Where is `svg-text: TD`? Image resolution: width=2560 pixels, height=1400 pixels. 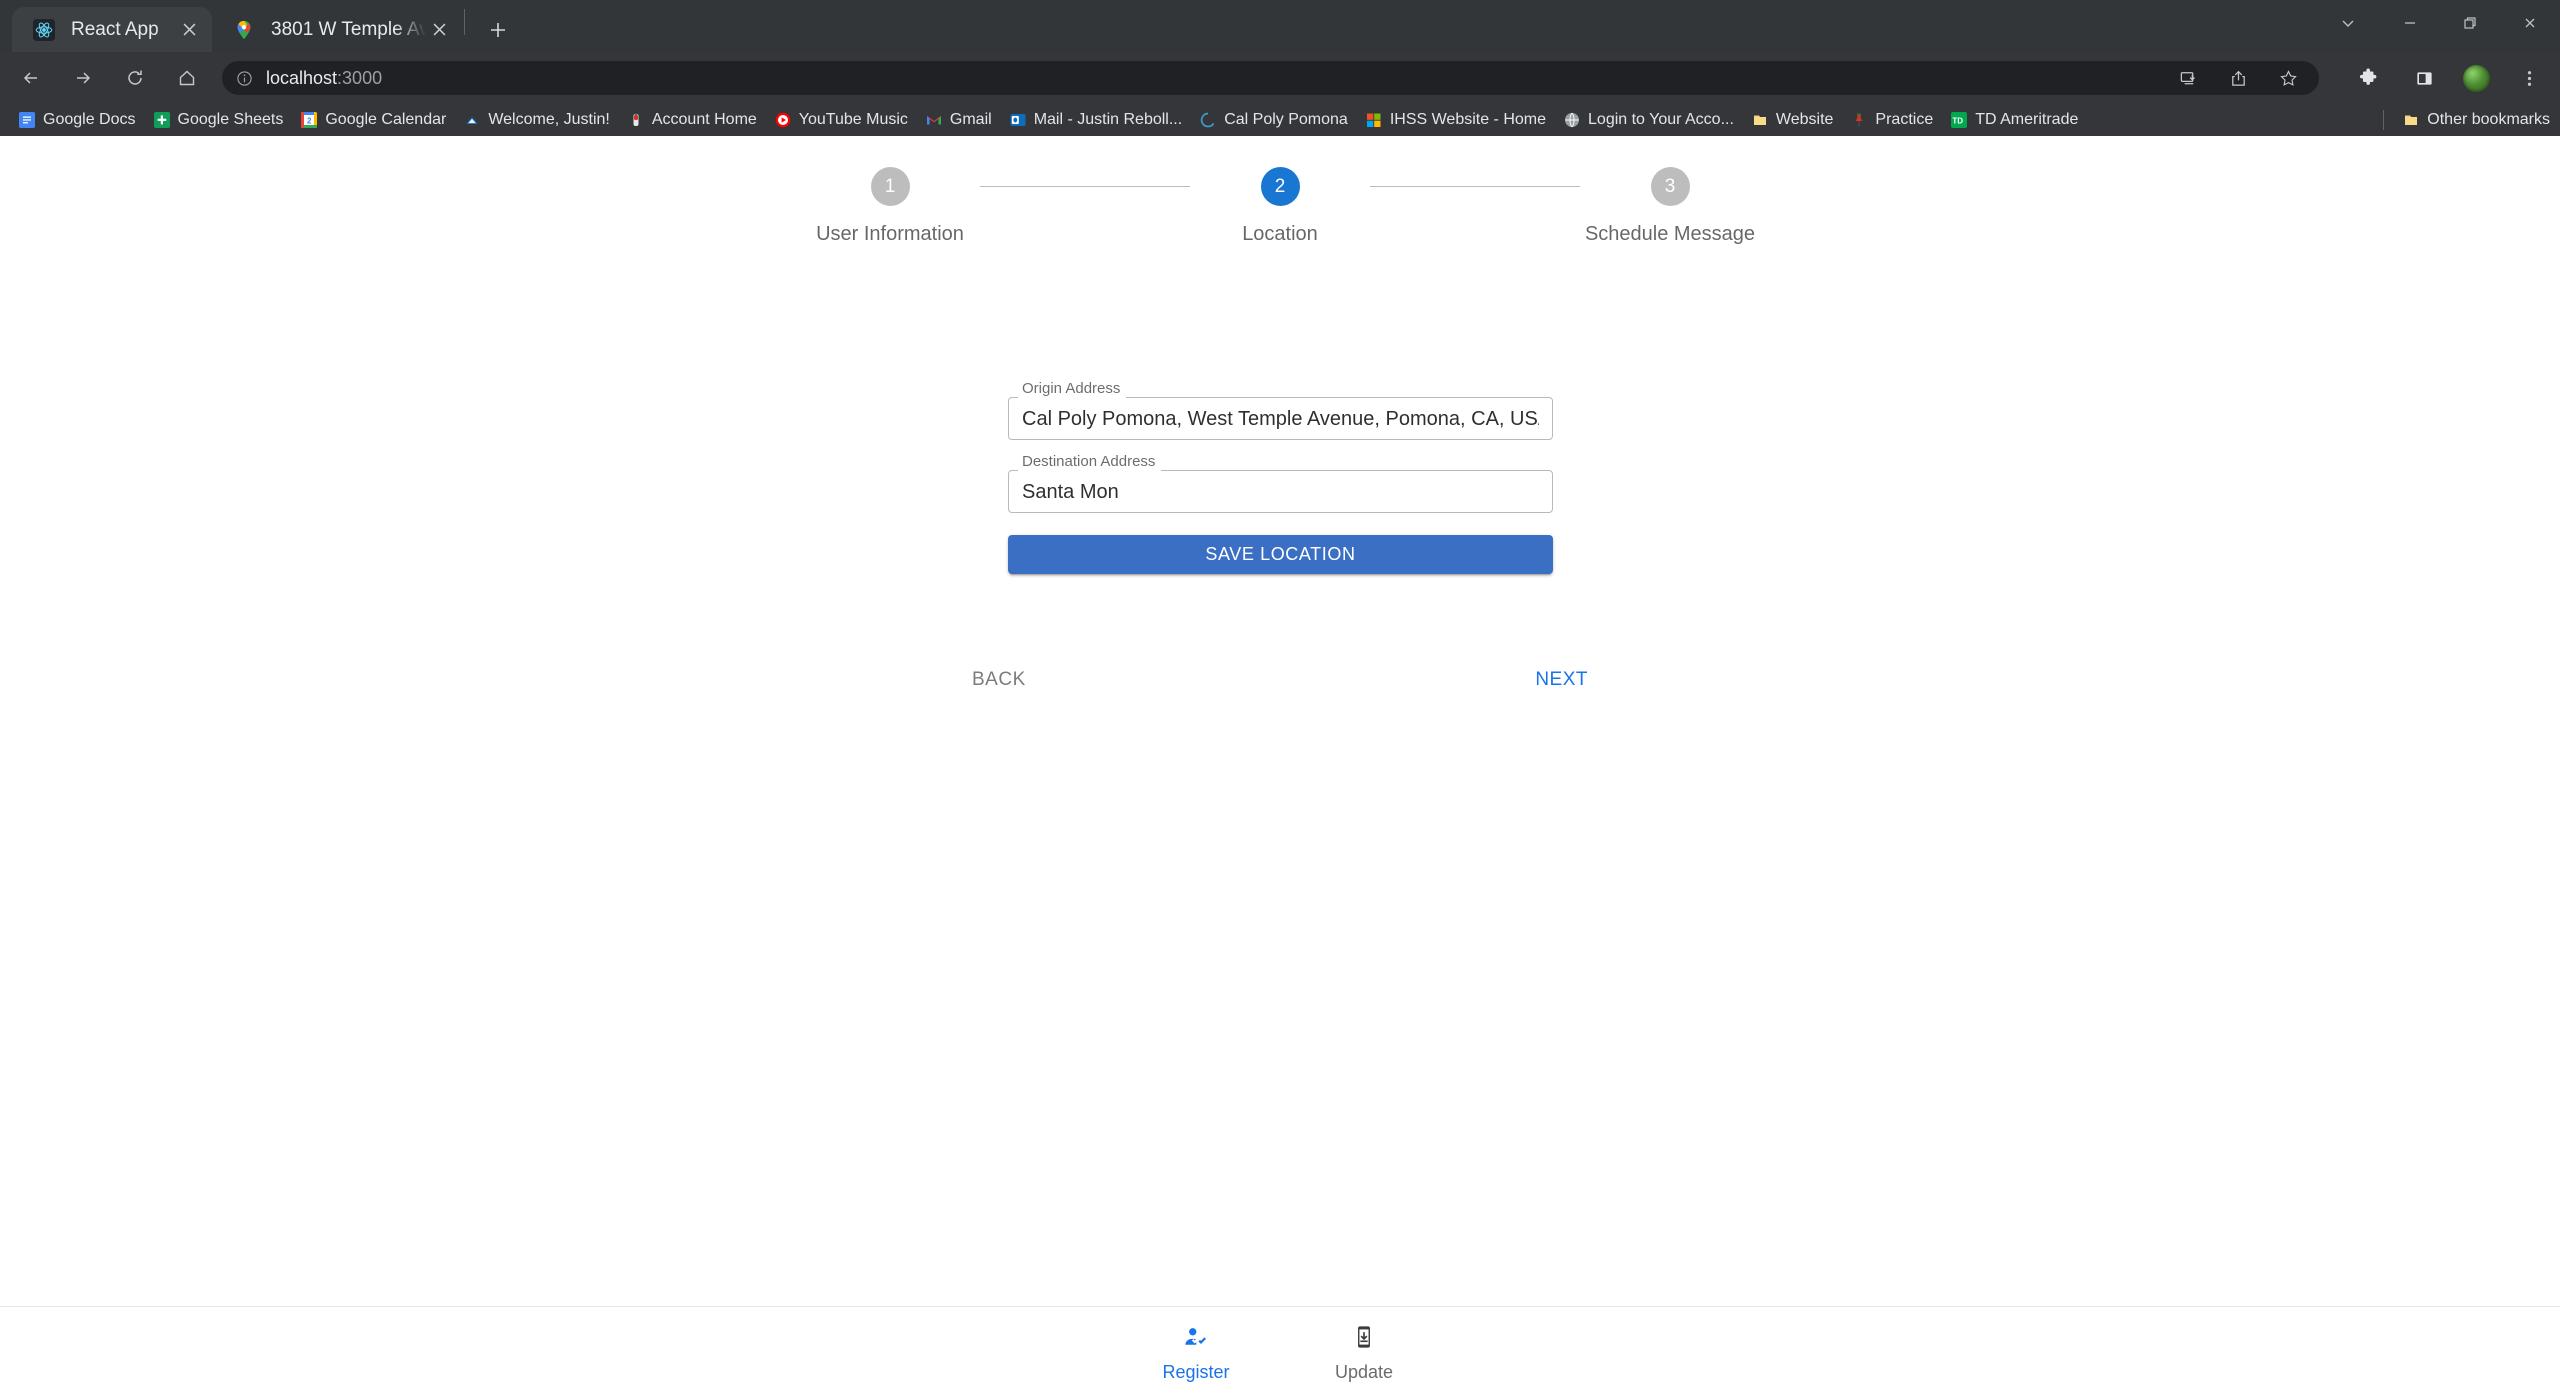
svg-text: TD is located at coordinates (1958, 121).